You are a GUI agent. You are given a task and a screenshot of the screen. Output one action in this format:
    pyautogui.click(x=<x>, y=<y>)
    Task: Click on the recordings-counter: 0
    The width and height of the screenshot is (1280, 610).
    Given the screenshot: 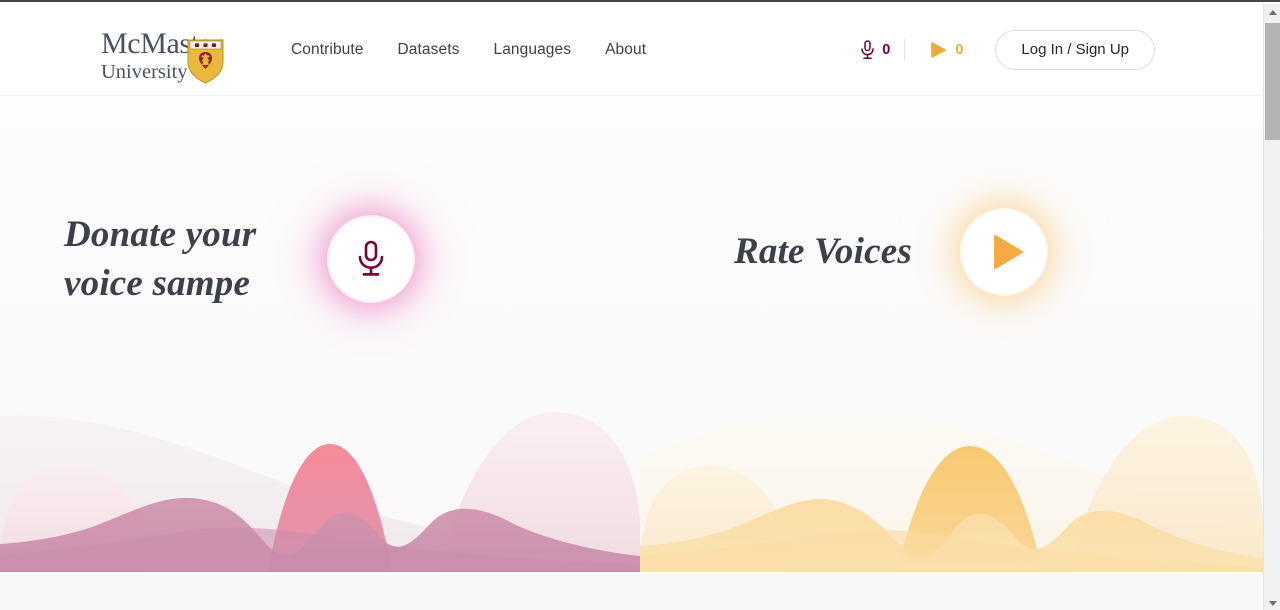 What is the action you would take?
    pyautogui.click(x=875, y=49)
    